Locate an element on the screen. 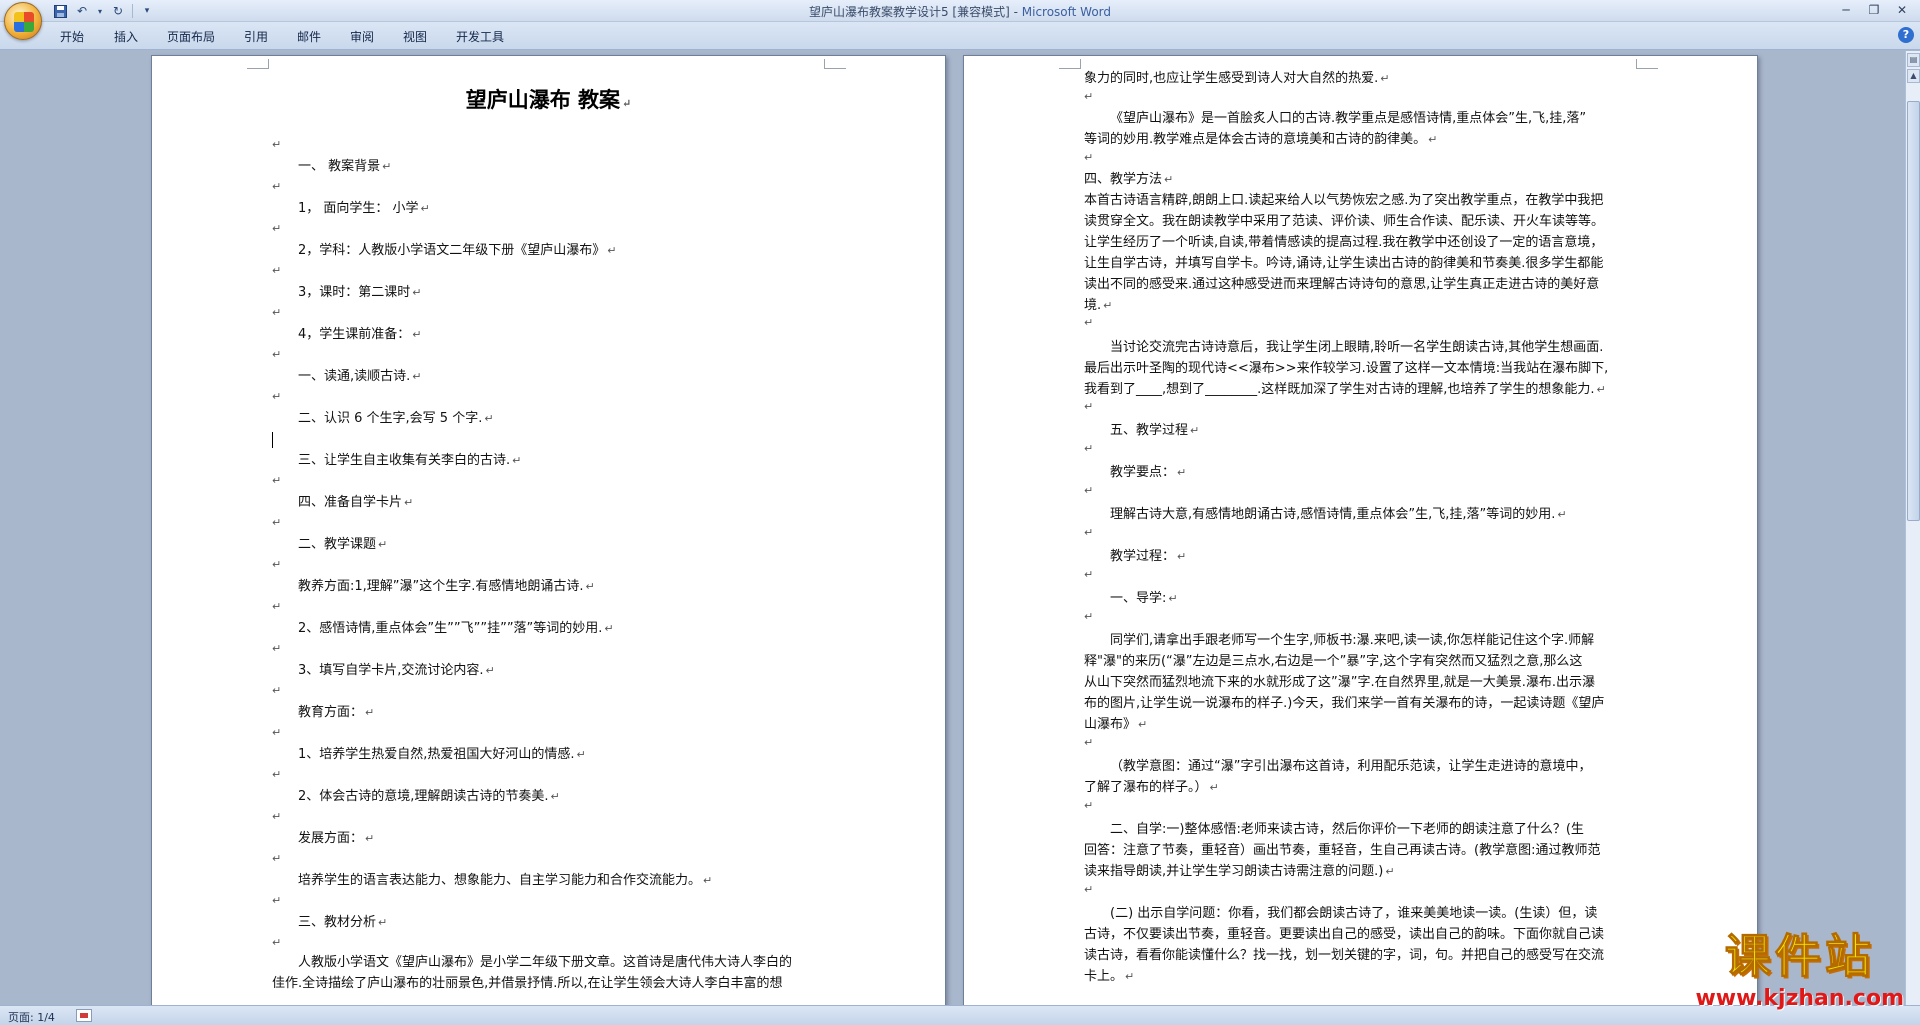 This screenshot has width=1920, height=1025. tab-insert: 插入 is located at coordinates (126, 36).